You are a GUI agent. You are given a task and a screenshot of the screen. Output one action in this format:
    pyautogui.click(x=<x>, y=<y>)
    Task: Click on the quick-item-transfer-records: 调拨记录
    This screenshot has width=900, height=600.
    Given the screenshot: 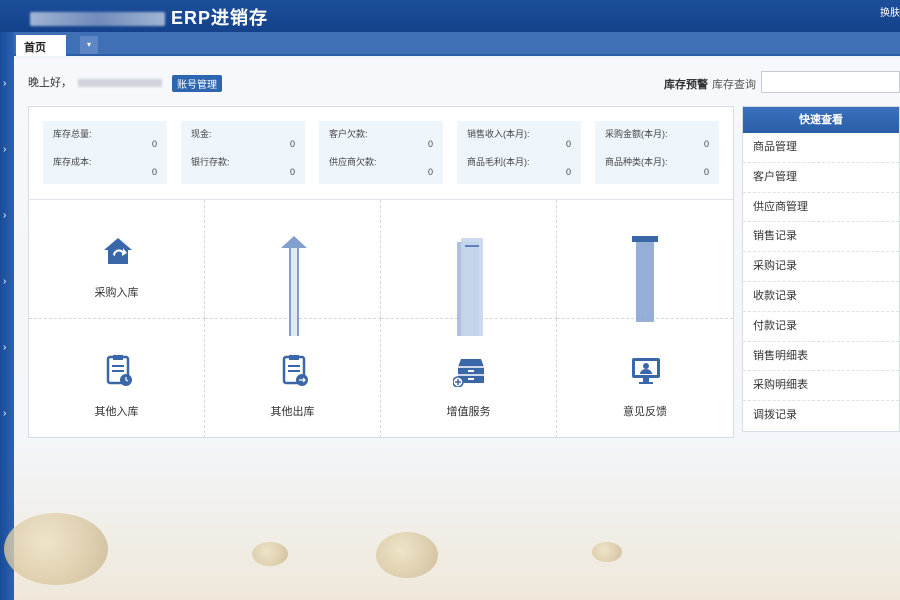 What is the action you would take?
    pyautogui.click(x=821, y=416)
    